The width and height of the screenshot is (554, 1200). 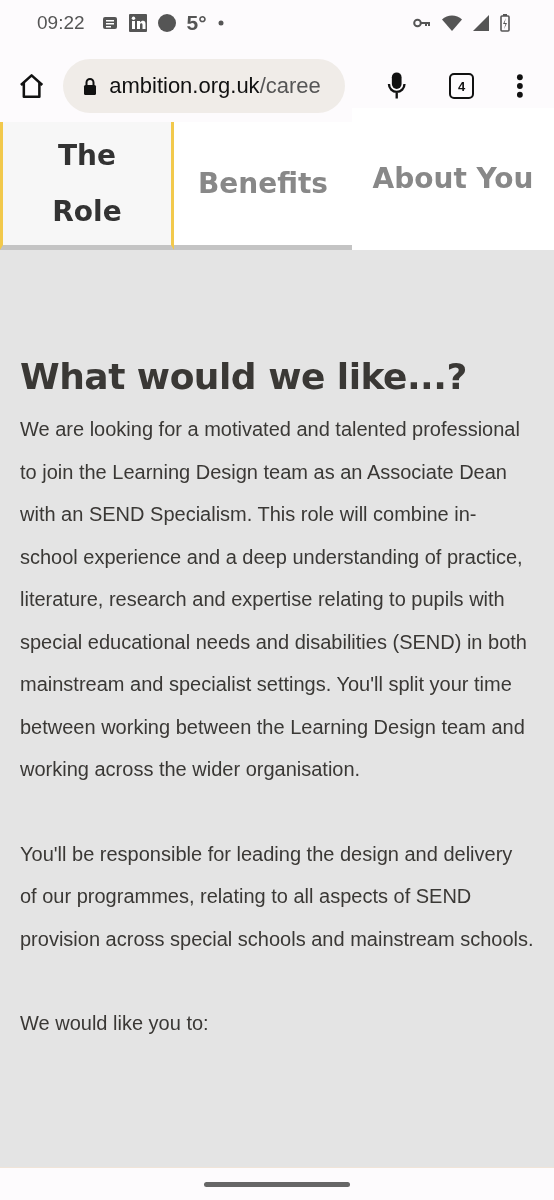 I want to click on tab-switcher-button: 4, so click(x=461, y=86).